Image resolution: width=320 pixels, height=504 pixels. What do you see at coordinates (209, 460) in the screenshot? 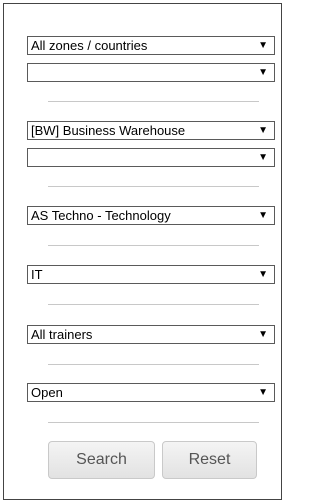
I see `reset-button: Reset` at bounding box center [209, 460].